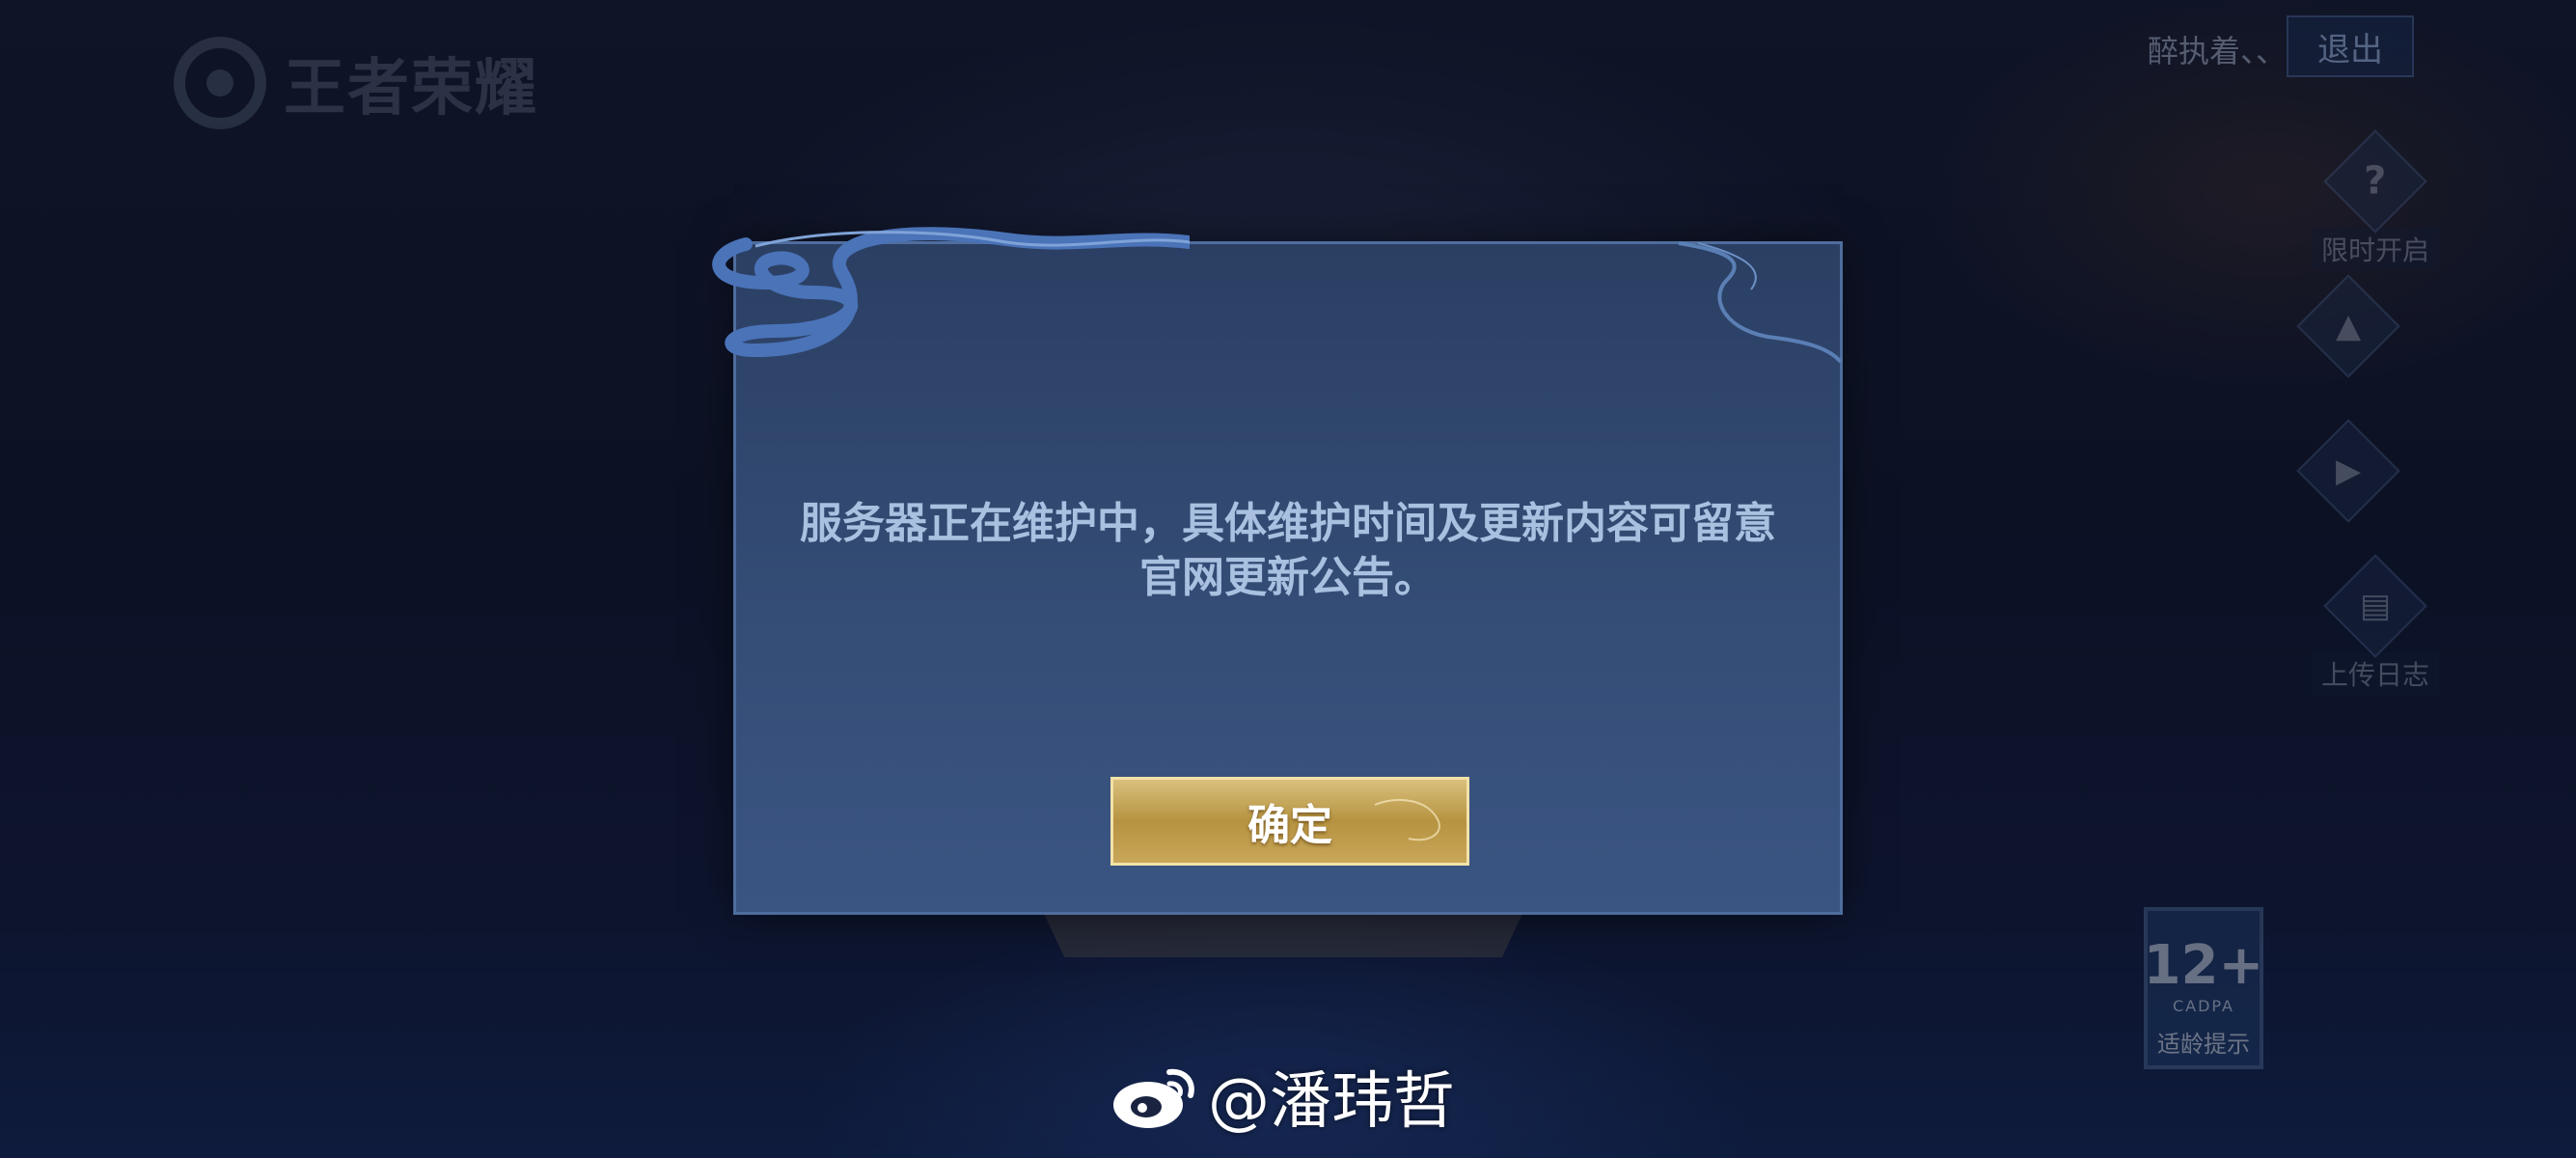 This screenshot has width=2576, height=1158. Describe the element at coordinates (1331, 1102) in the screenshot. I see `watermark-text: @潘玮哲` at that location.